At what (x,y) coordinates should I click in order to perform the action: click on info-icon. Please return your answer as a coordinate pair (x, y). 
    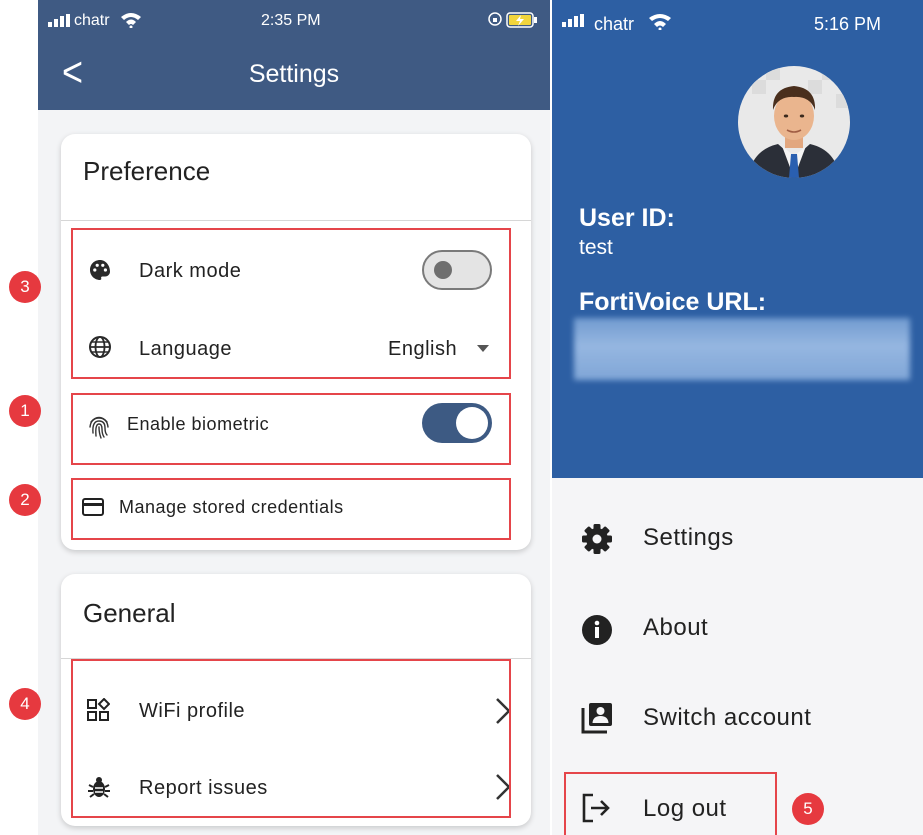
    Looking at the image, I should click on (597, 630).